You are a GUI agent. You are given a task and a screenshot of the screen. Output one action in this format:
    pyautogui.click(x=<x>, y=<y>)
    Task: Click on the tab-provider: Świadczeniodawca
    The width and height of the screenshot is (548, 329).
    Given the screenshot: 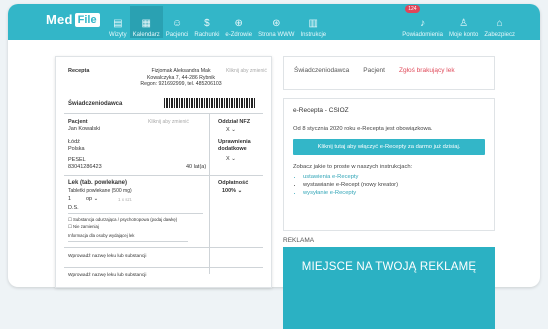 What is the action you would take?
    pyautogui.click(x=321, y=73)
    